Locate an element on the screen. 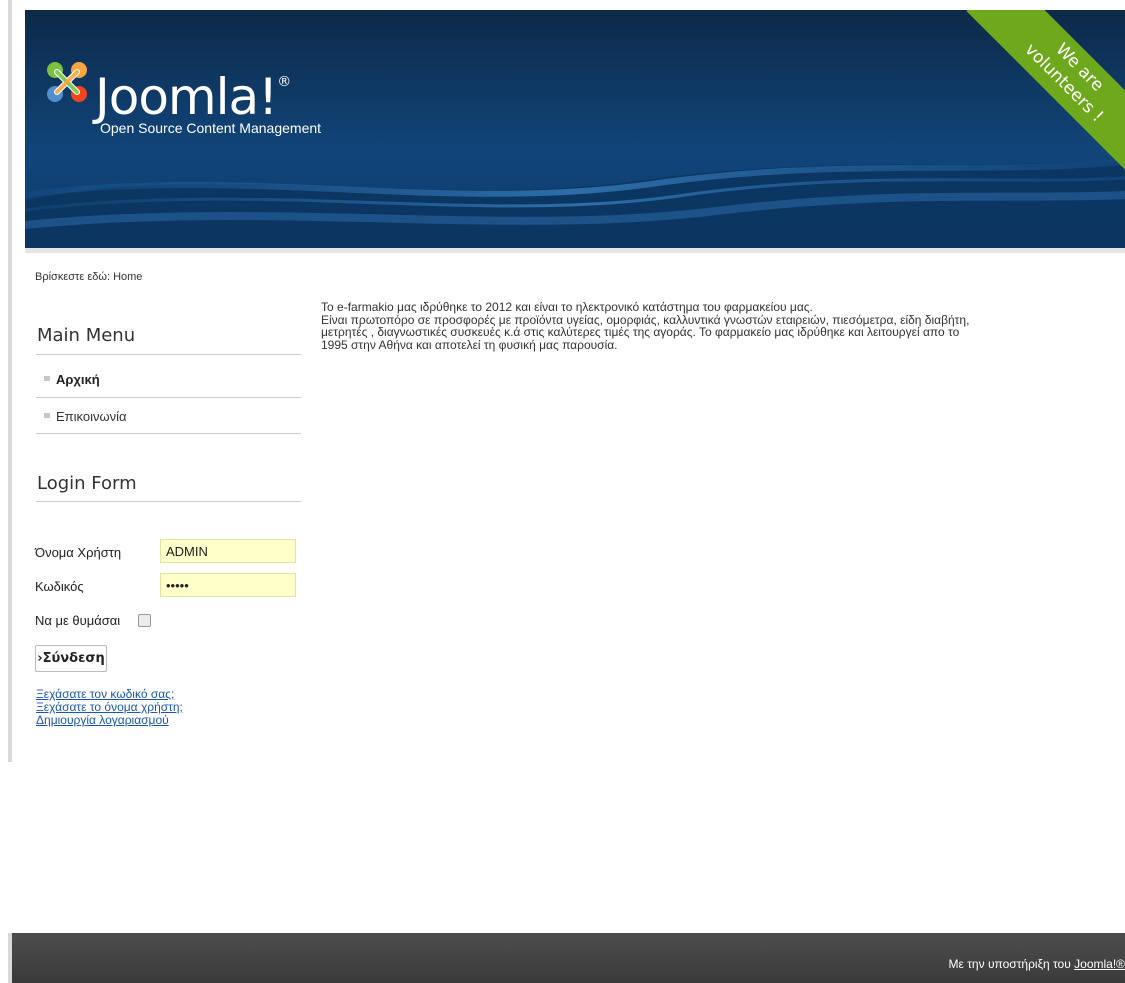  main-menu-divider is located at coordinates (168, 354).